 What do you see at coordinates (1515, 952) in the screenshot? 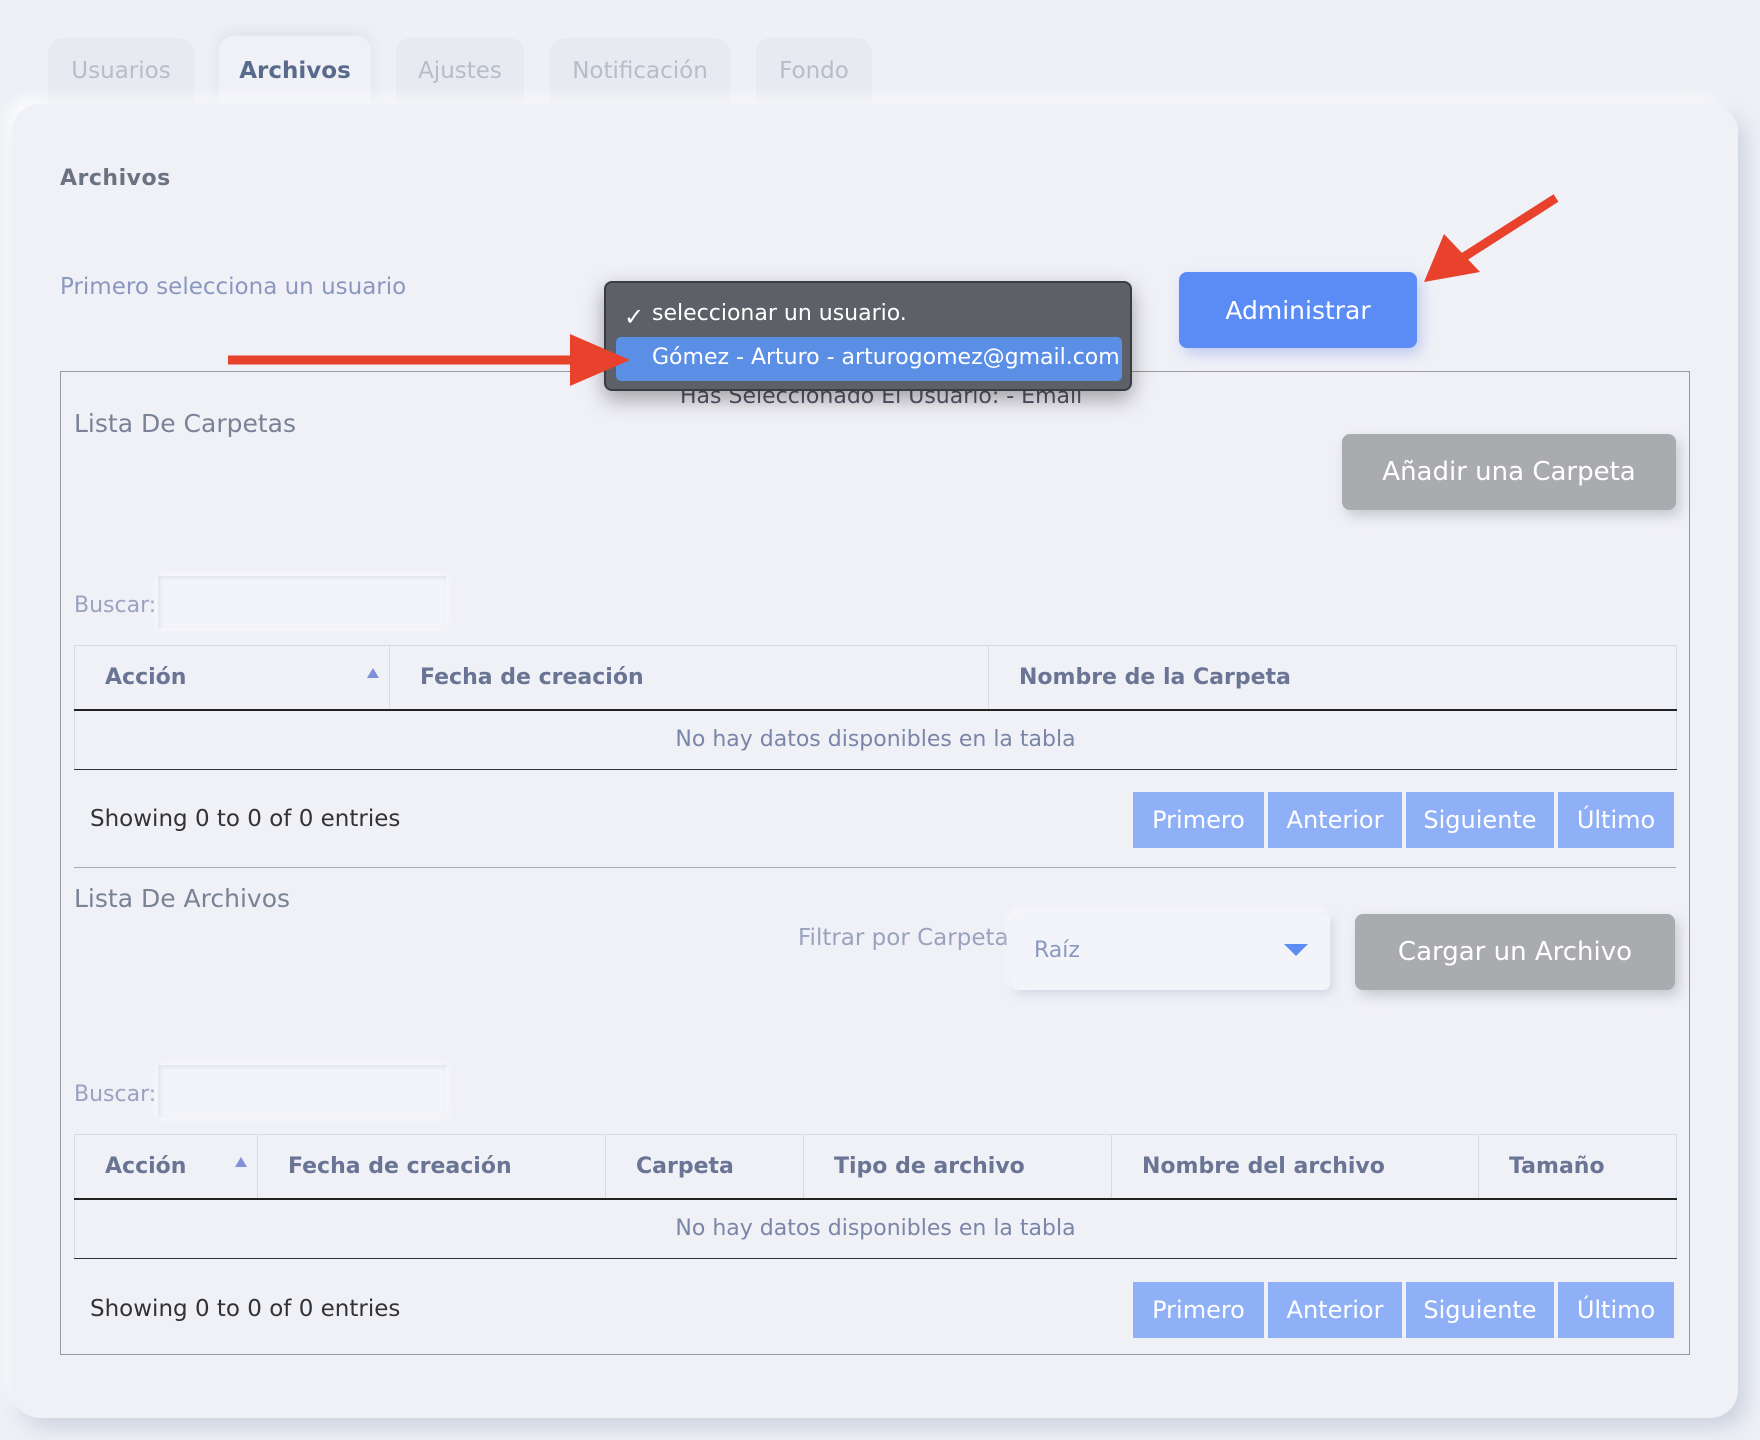
I see `upload-file-button: Cargar un Archivo` at bounding box center [1515, 952].